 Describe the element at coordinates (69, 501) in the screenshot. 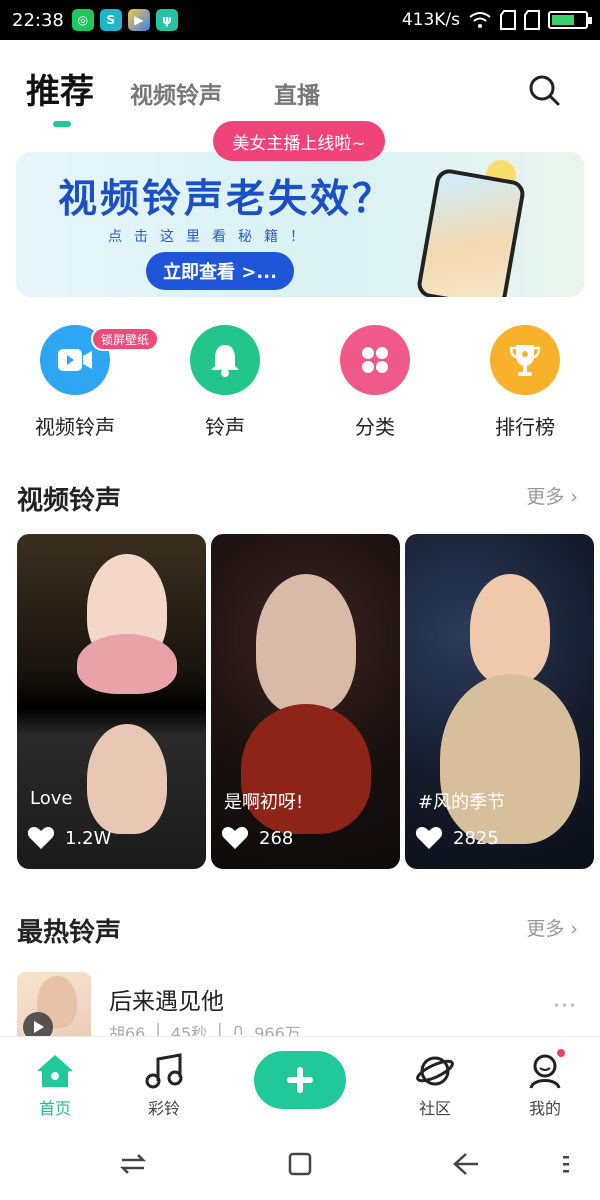

I see `video-section-title: 视频铃声` at that location.